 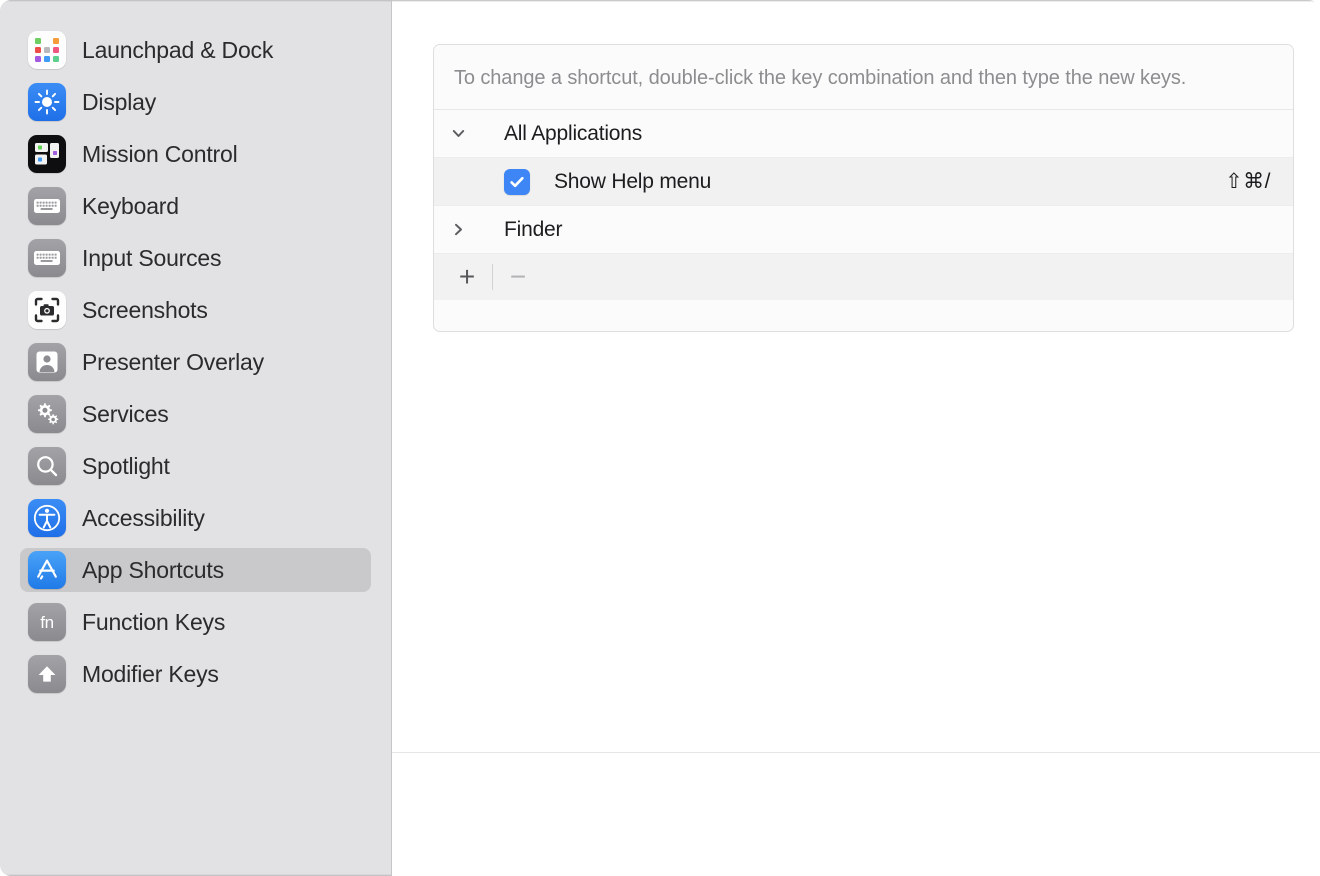 What do you see at coordinates (125, 413) in the screenshot?
I see `sidebar-item-label: Services` at bounding box center [125, 413].